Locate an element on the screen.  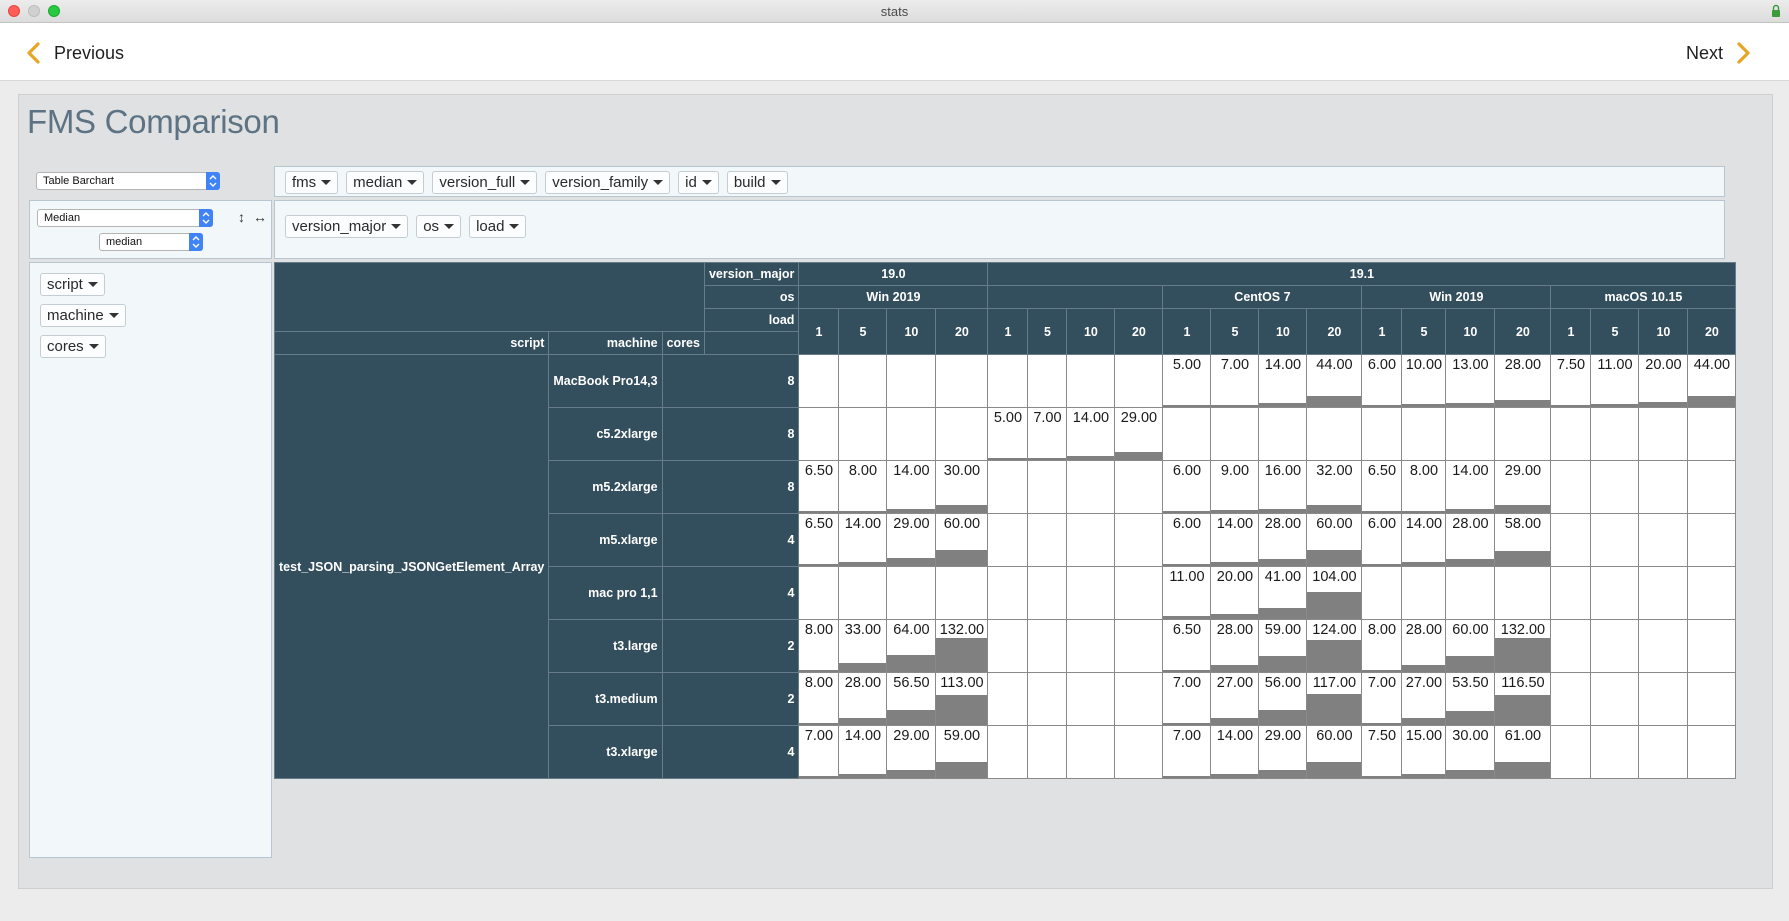
row-field-pill-machine: machine is located at coordinates (83, 315).